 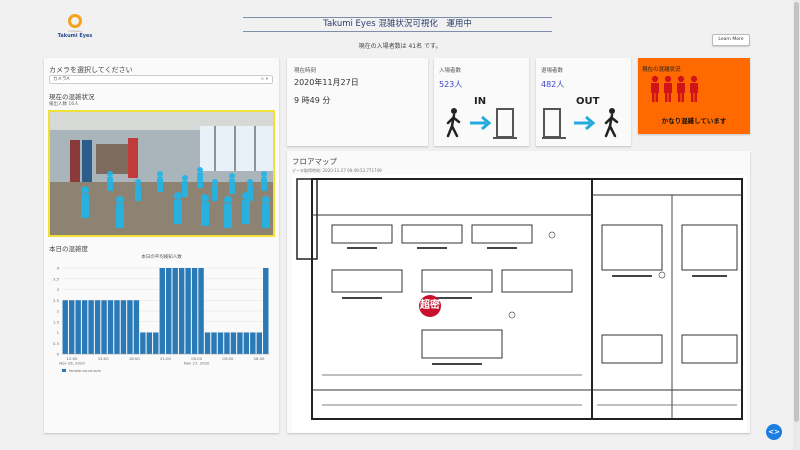 I want to click on y-tick-label: 4, so click(x=58, y=268).